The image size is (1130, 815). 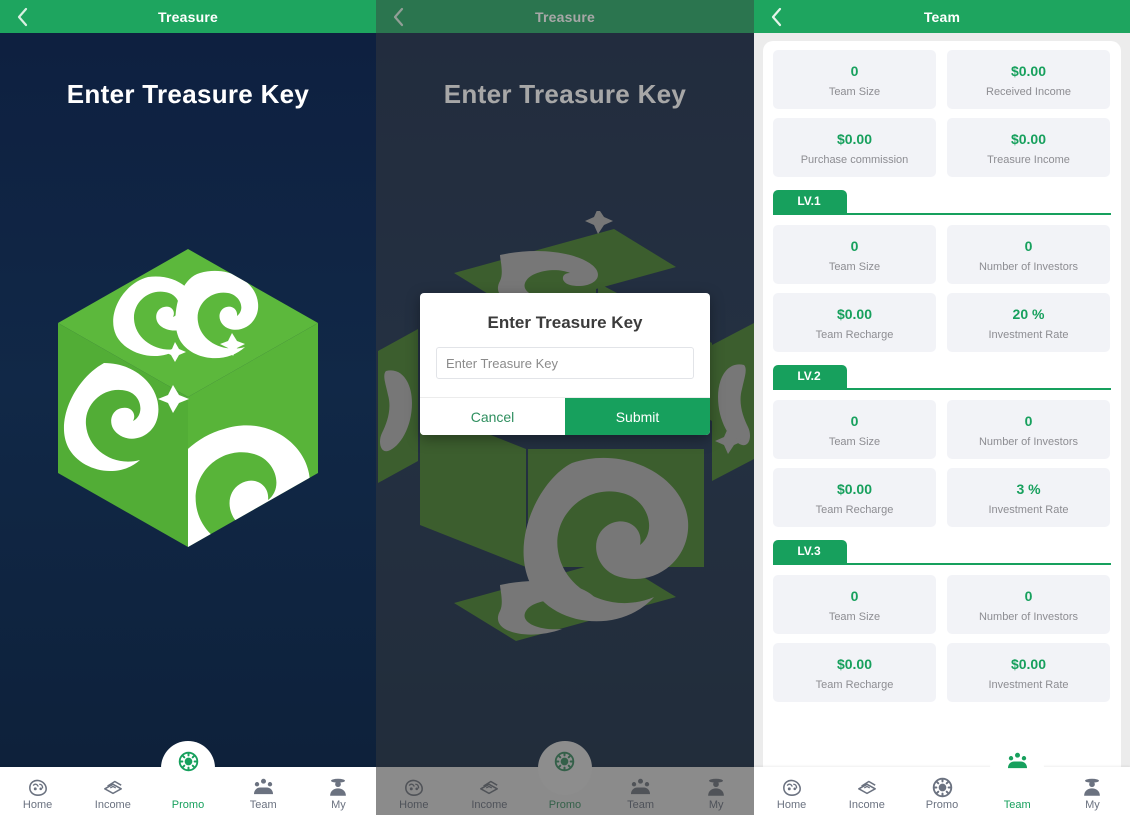 I want to click on chevron-left-icon, so click(x=22, y=17).